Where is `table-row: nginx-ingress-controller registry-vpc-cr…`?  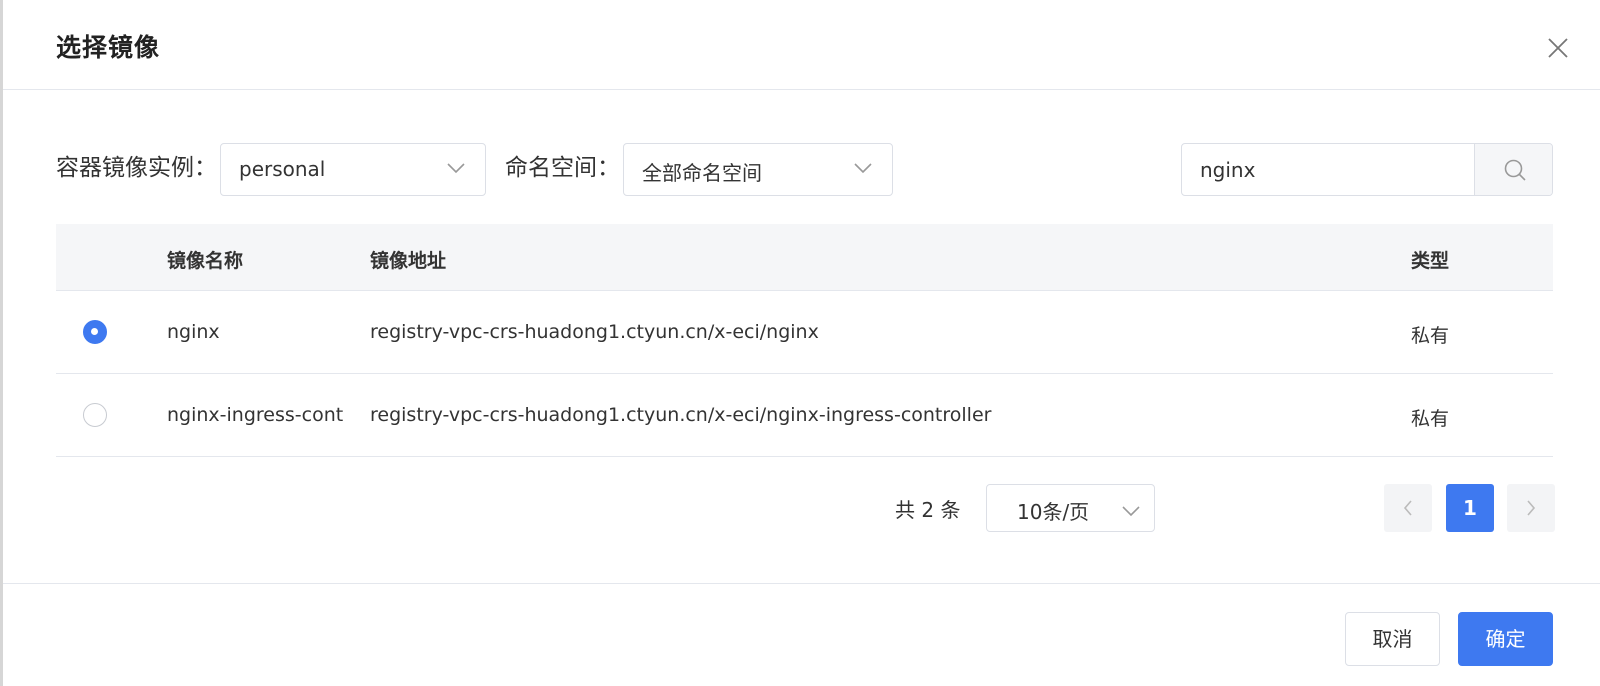
table-row: nginx-ingress-controller registry-vpc-cr… is located at coordinates (804, 415).